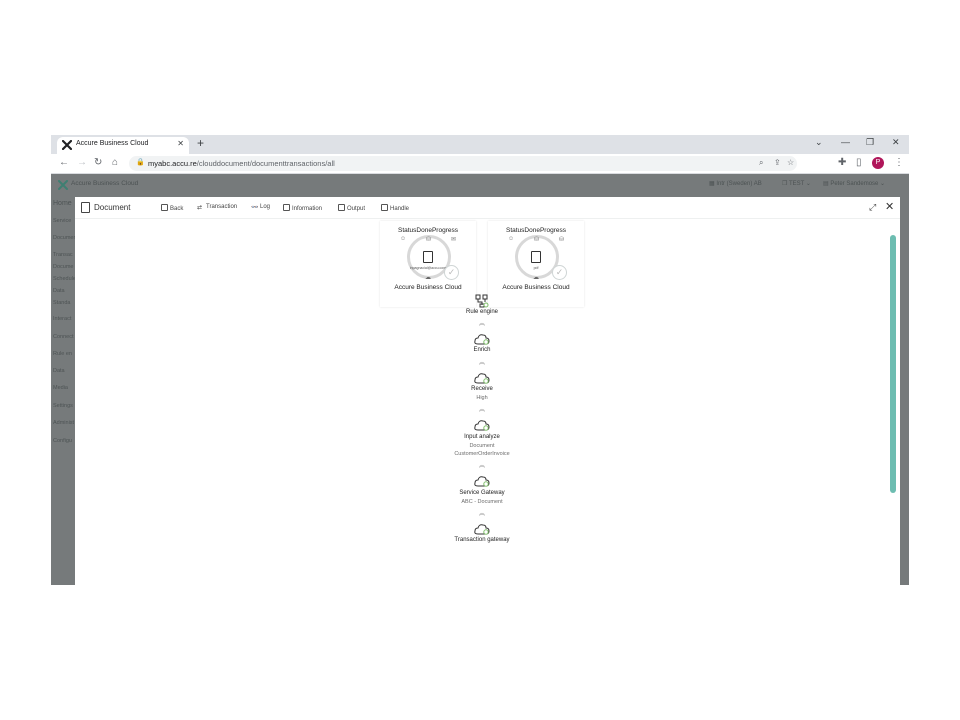 The width and height of the screenshot is (960, 720). Describe the element at coordinates (893, 364) in the screenshot. I see `scrollbar-thumb` at that location.